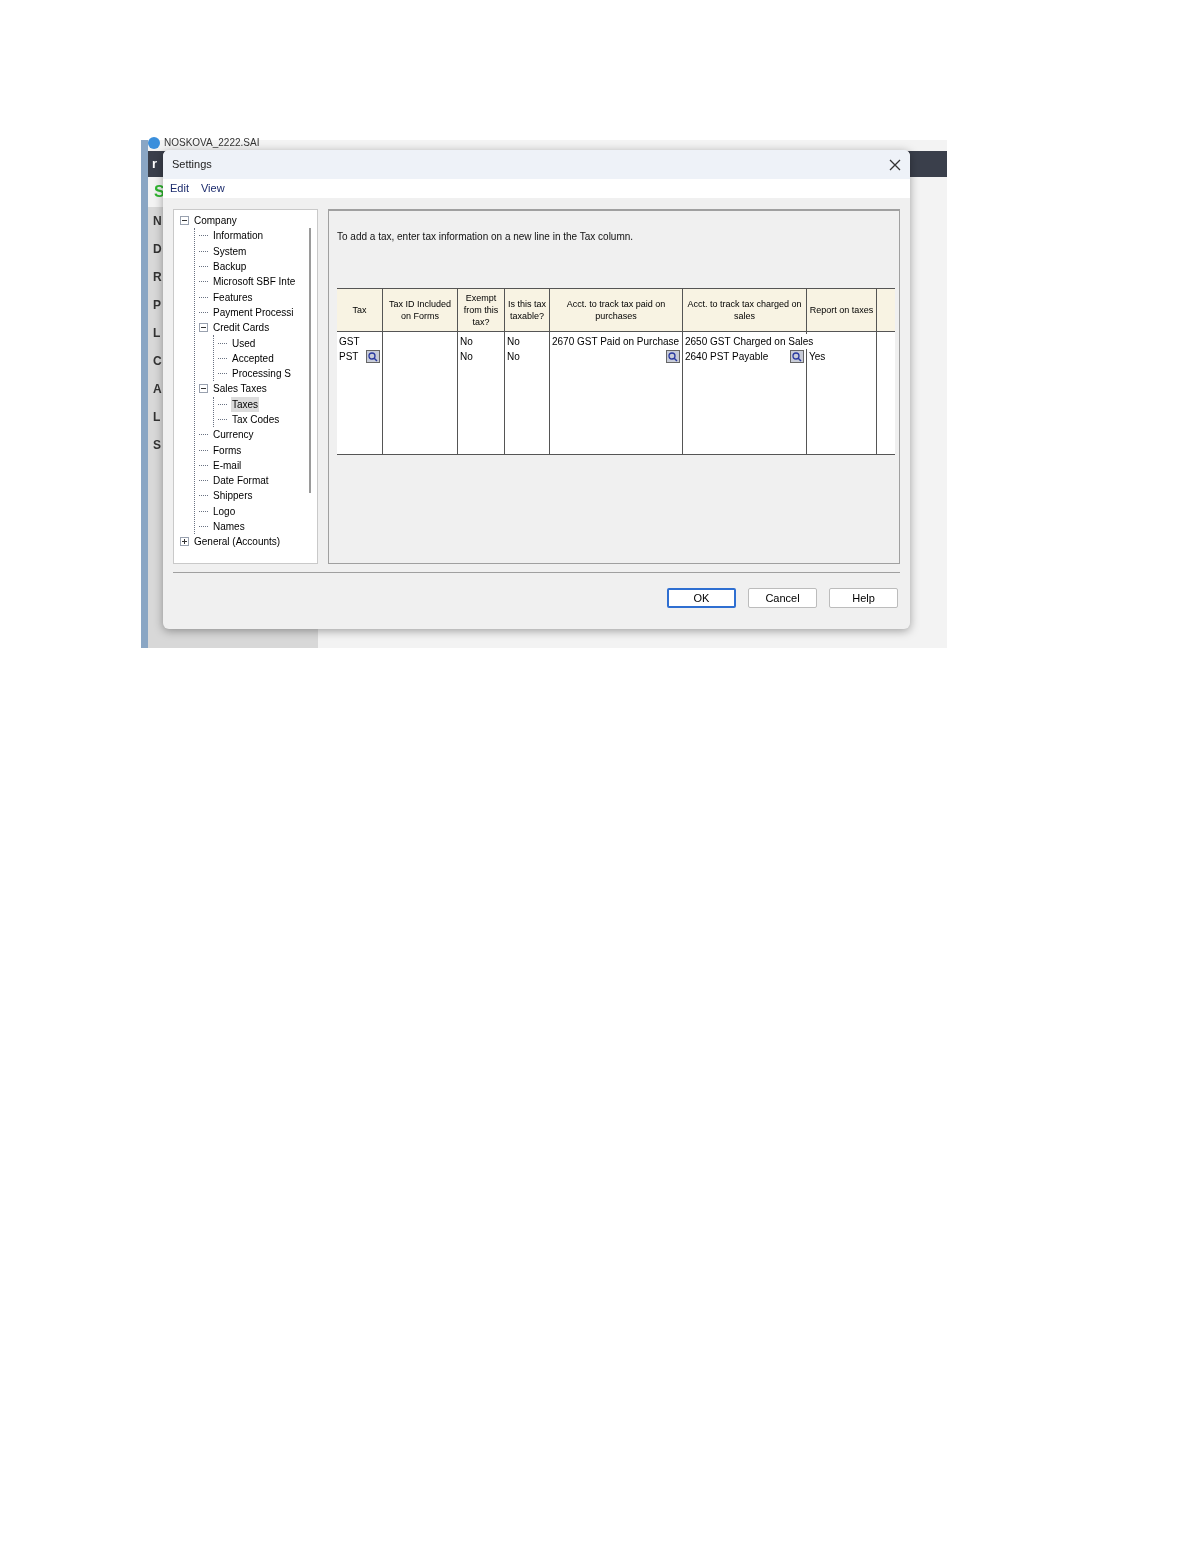 This screenshot has height=1553, width=1200. I want to click on instruction-text: To add a tax, enter tax information on a new line in the Tax column., so click(486, 237).